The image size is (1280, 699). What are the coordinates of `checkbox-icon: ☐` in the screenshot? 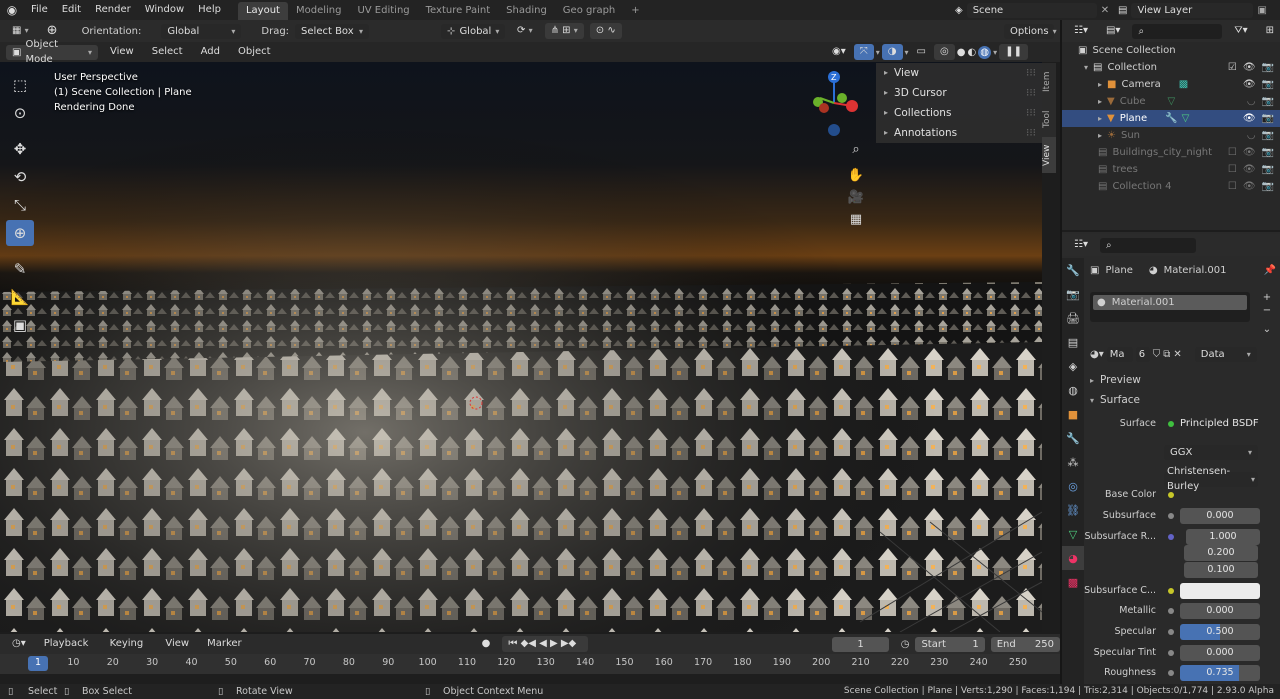 It's located at (1232, 169).